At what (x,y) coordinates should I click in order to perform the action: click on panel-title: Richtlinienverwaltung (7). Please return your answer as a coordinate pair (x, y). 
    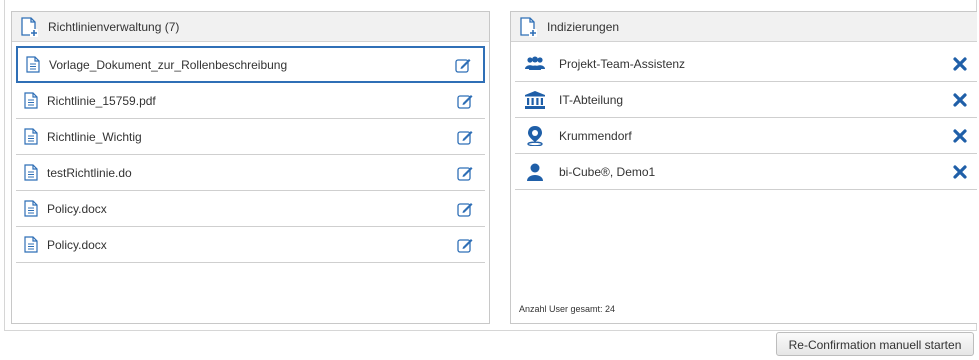
    Looking at the image, I should click on (114, 26).